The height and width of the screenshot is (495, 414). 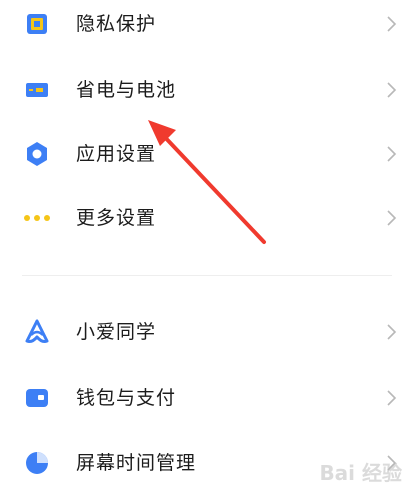 I want to click on annotation-arrow, so click(x=207, y=182).